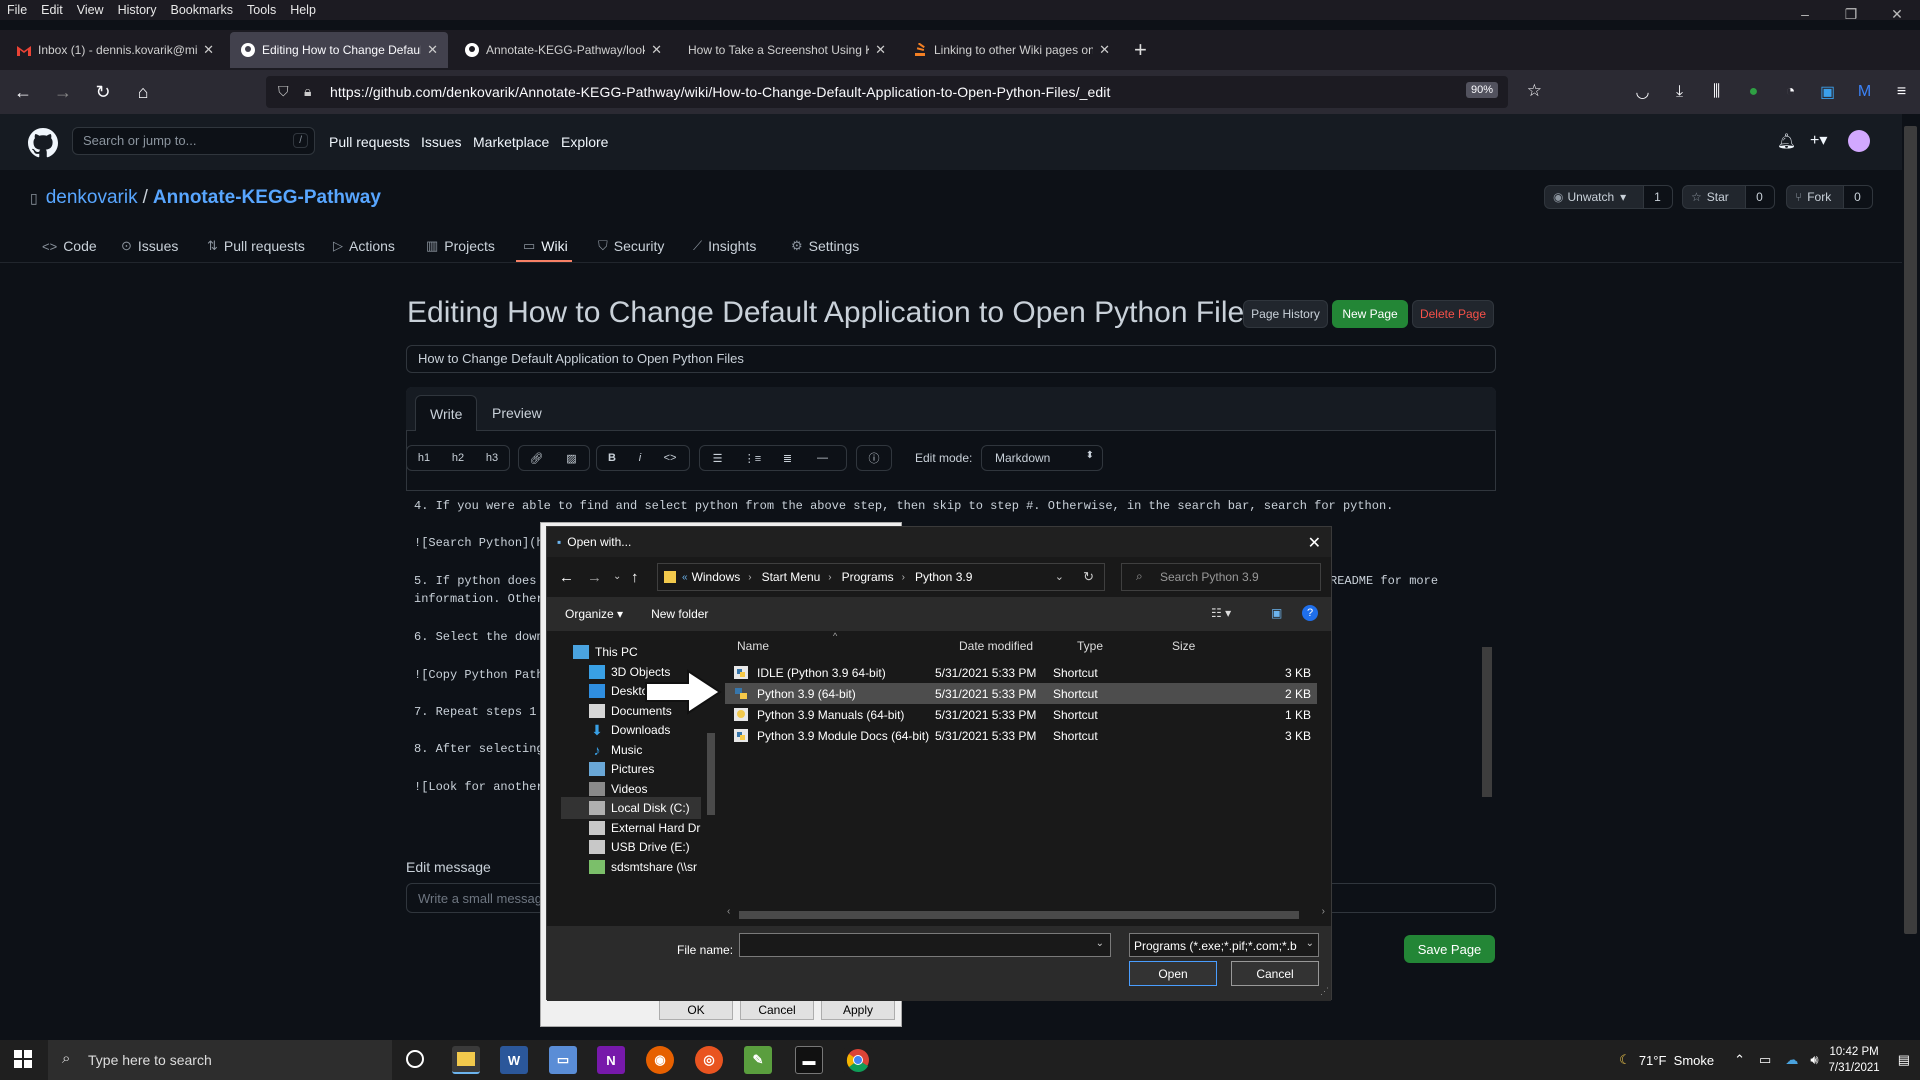  What do you see at coordinates (563, 1060) in the screenshot?
I see `app-shortcut-icon: ▭` at bounding box center [563, 1060].